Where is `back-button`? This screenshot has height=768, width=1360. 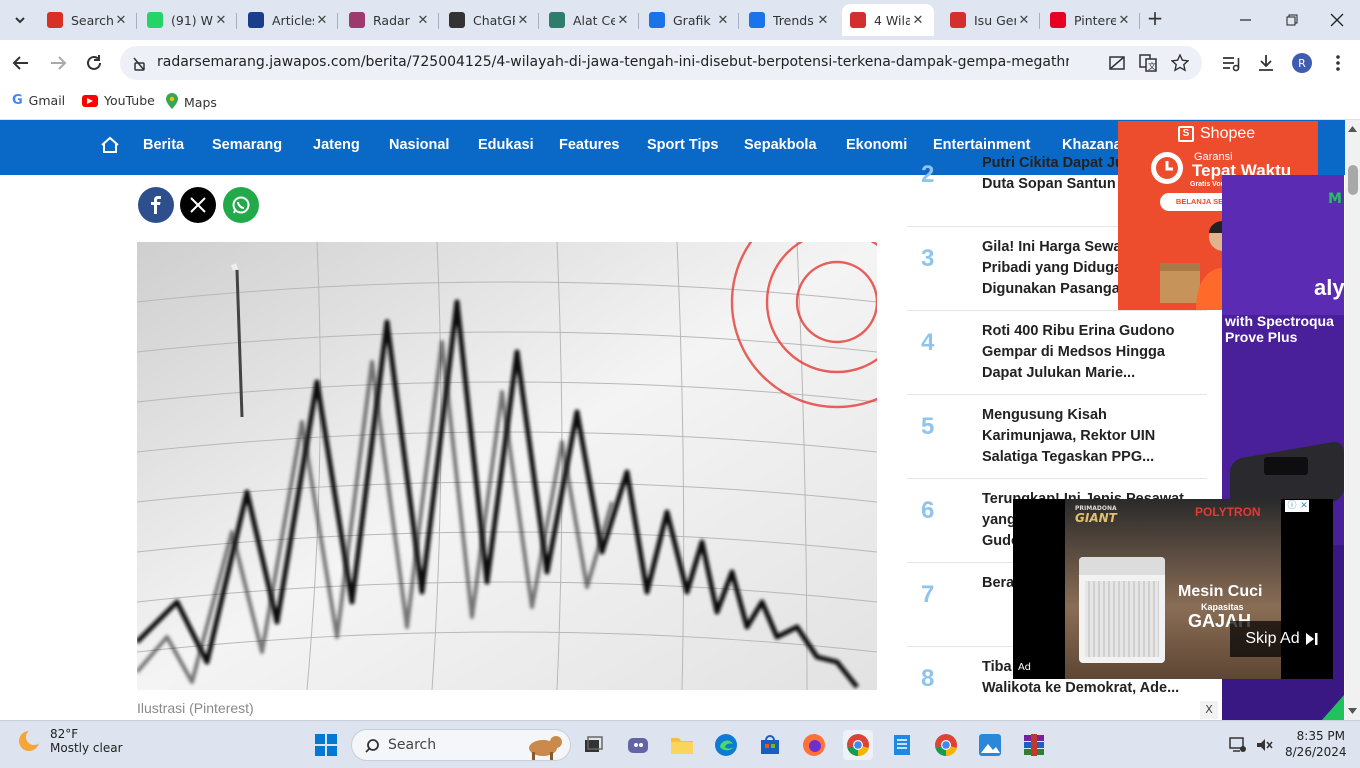
back-button is located at coordinates (21, 63).